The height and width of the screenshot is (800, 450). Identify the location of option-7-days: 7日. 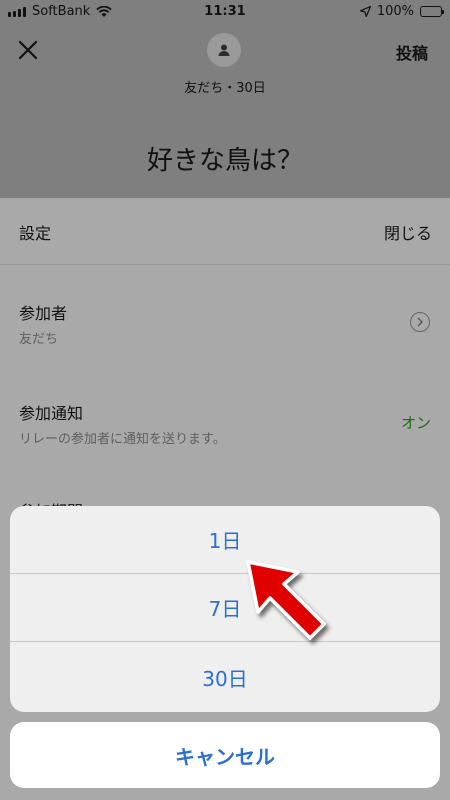
(225, 608).